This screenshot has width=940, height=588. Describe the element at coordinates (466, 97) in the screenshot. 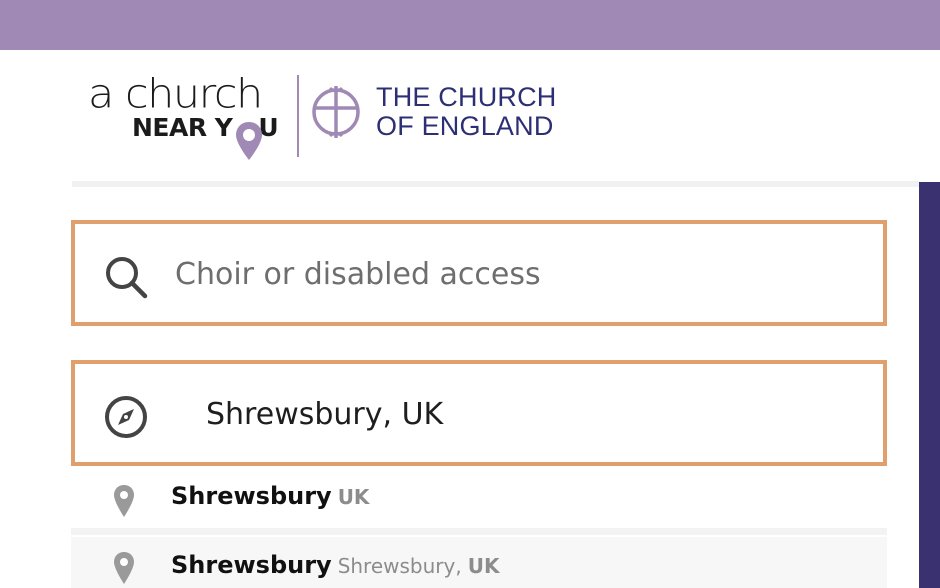

I see `coe-line-1: THE CHURCH` at that location.